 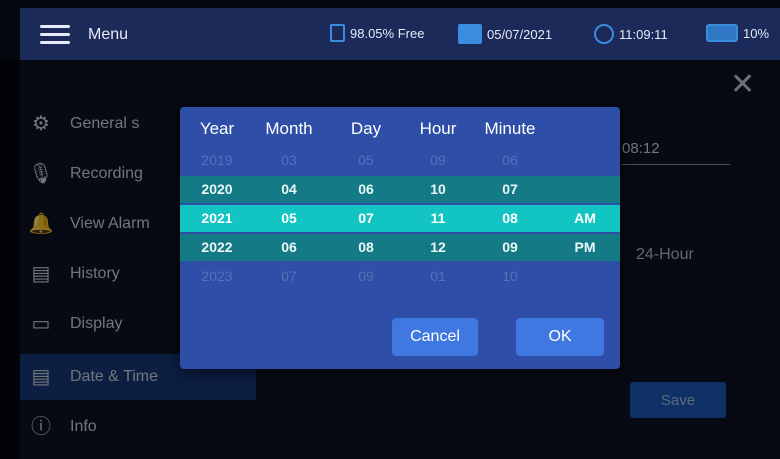 I want to click on time-status: 11:09:11, so click(x=631, y=34).